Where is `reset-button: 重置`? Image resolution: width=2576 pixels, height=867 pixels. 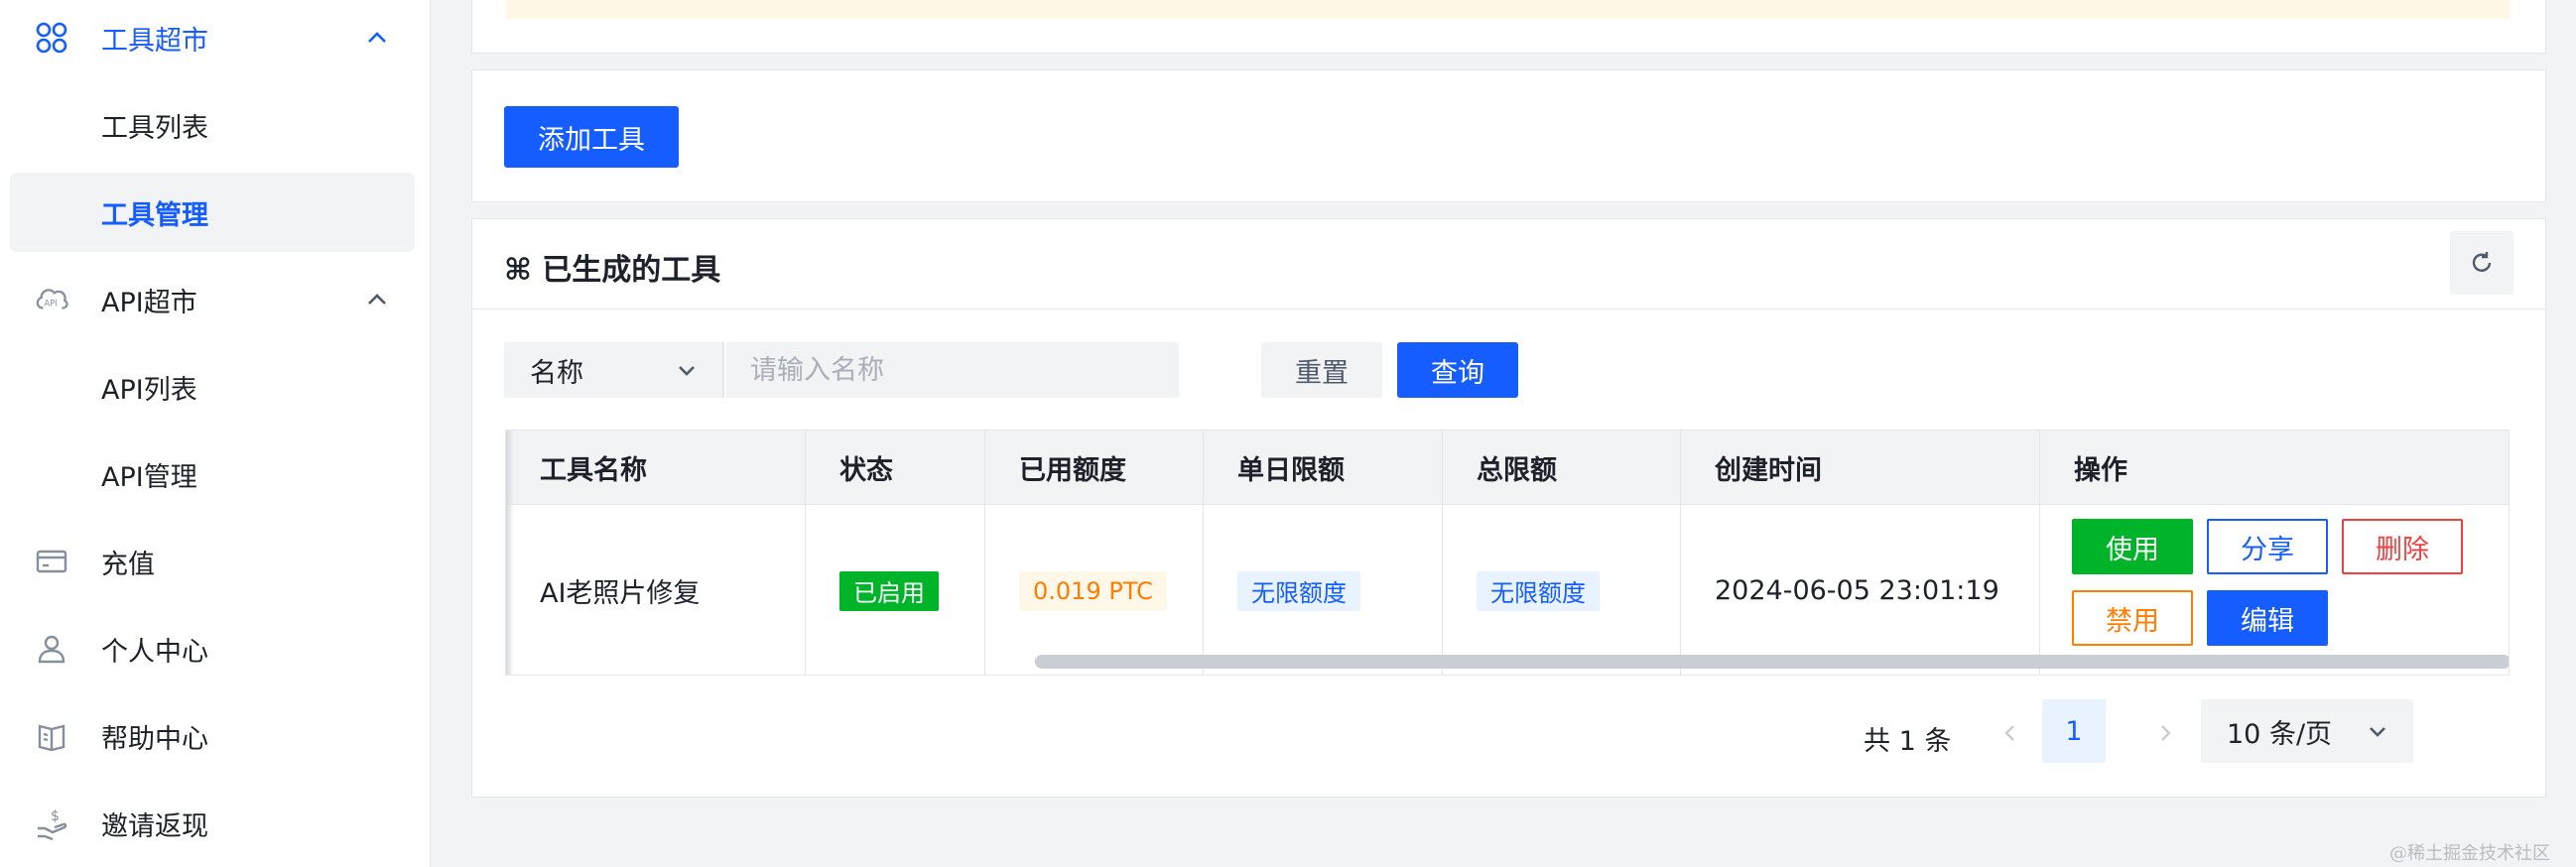
reset-button: 重置 is located at coordinates (1322, 370).